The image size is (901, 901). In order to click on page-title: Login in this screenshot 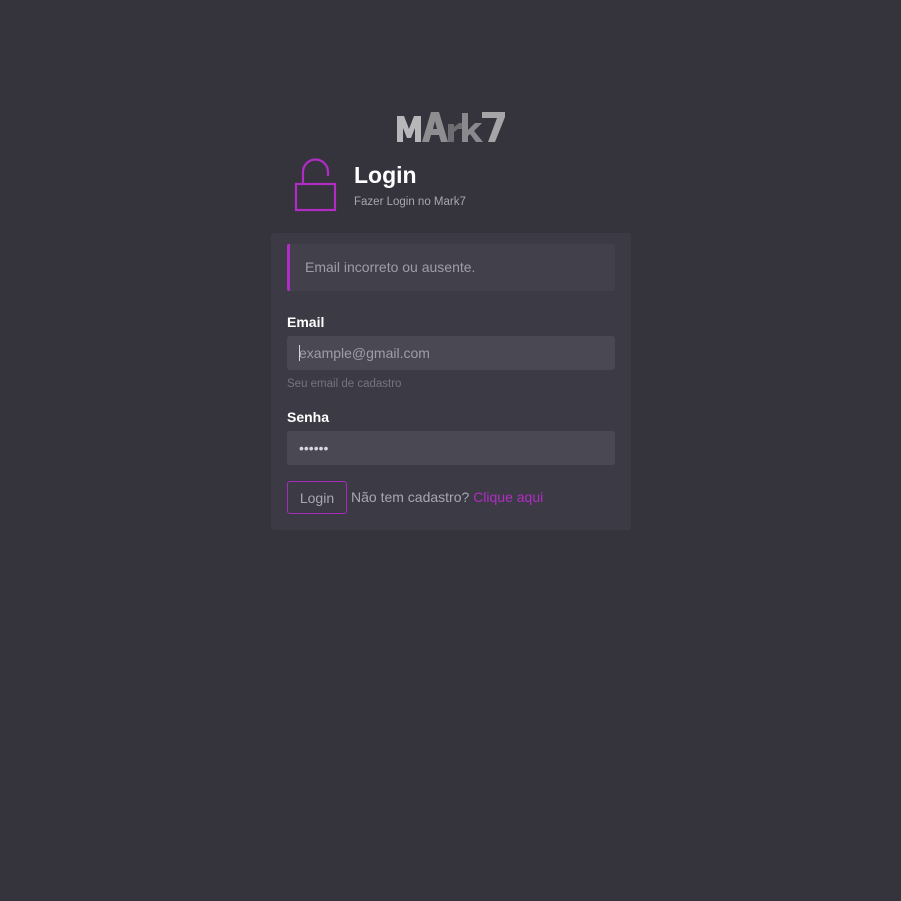, I will do `click(385, 175)`.